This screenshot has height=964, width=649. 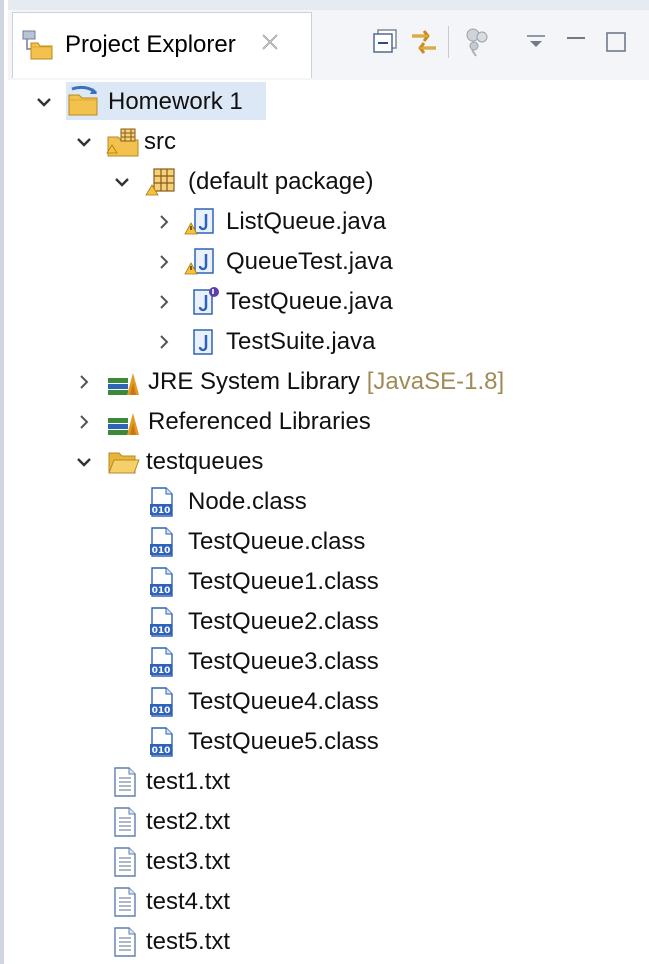 I want to click on open-folder-icon, so click(x=124, y=463).